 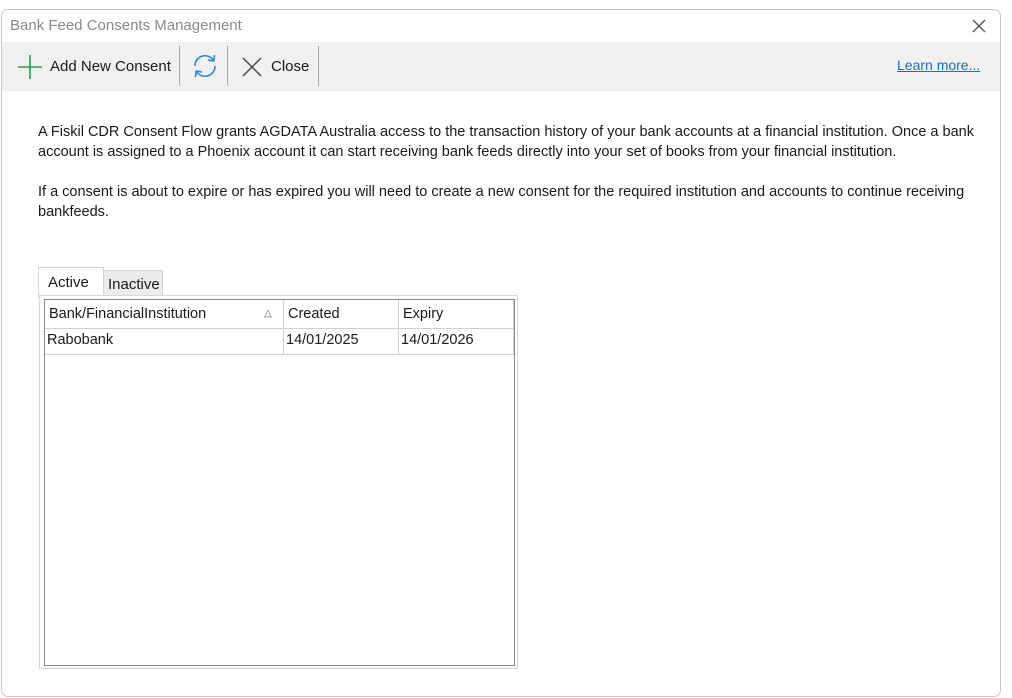 What do you see at coordinates (164, 314) in the screenshot?
I see `column-header-bank: Bank/FinancialInstitution △` at bounding box center [164, 314].